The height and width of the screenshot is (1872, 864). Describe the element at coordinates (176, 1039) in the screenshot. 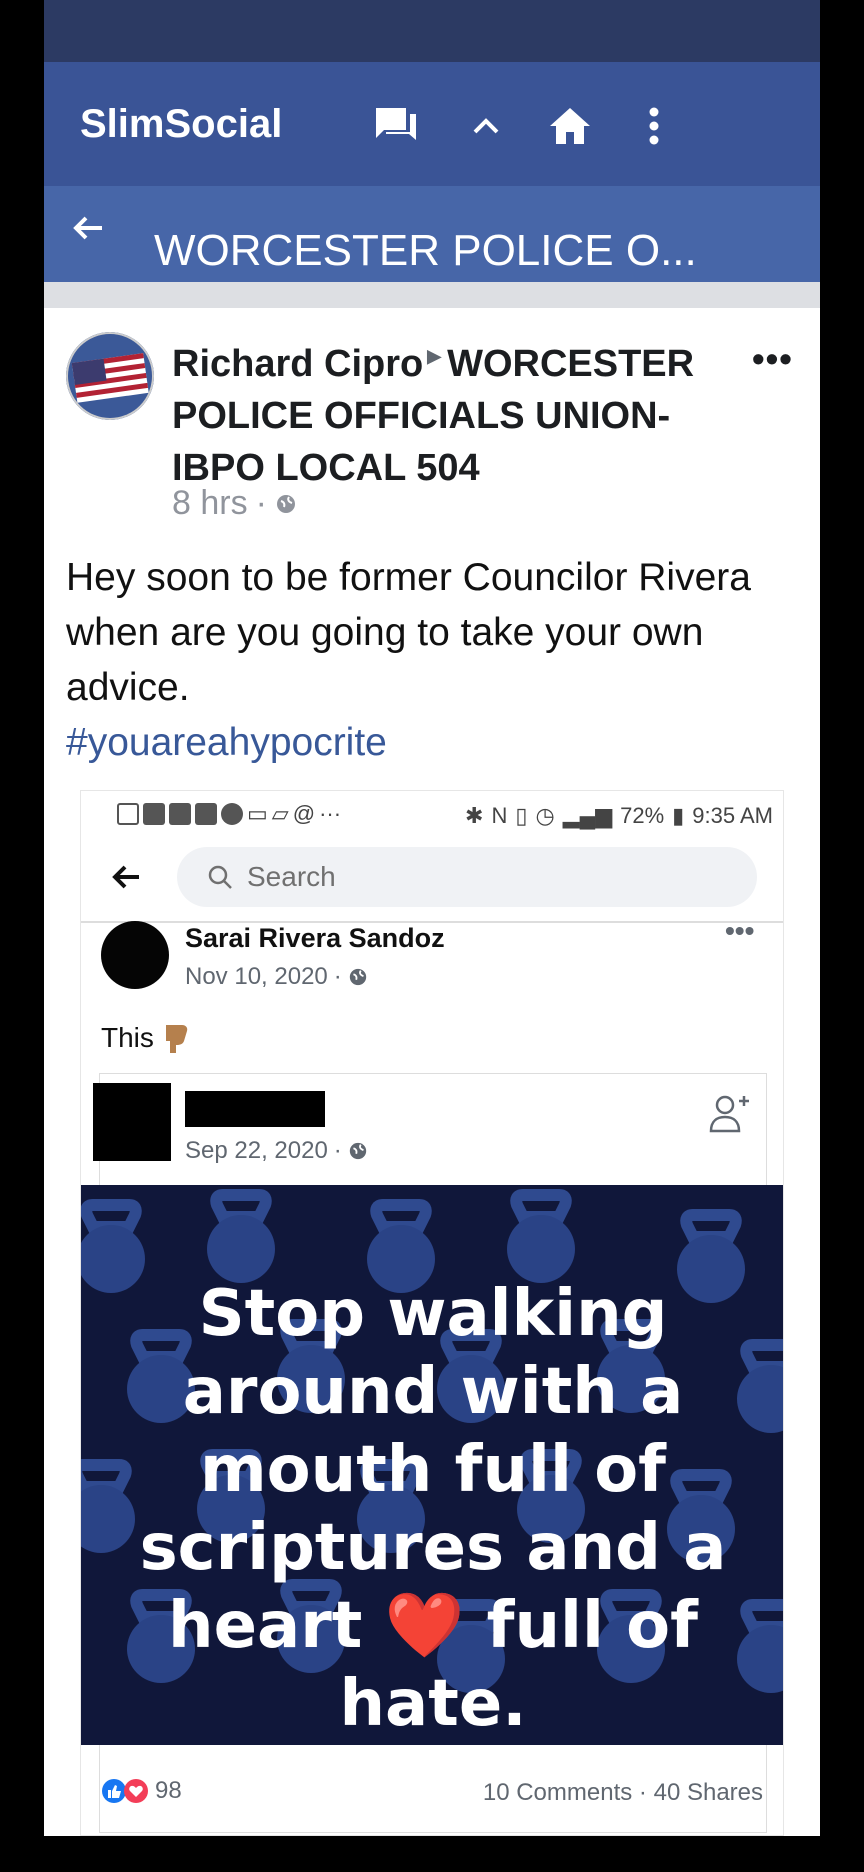

I see `pointing-down-icon` at that location.